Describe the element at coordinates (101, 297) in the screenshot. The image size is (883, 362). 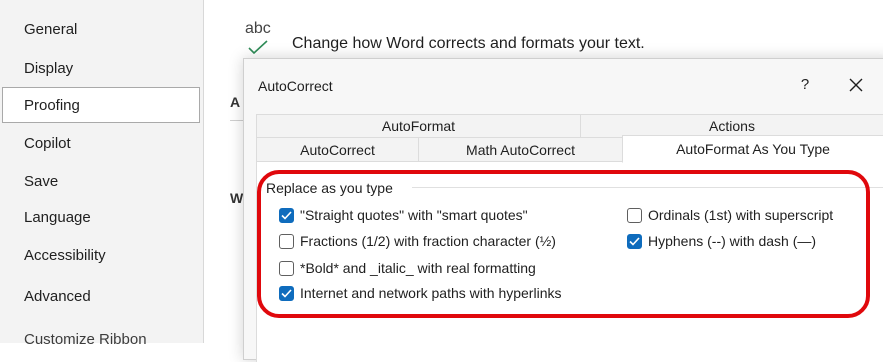
I see `sidebar-item-advanced: Advanced` at that location.